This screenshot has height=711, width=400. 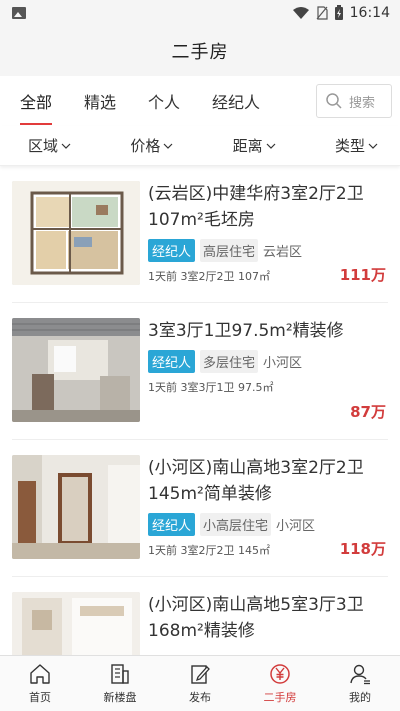 I want to click on nav-mine: 我的, so click(x=360, y=683).